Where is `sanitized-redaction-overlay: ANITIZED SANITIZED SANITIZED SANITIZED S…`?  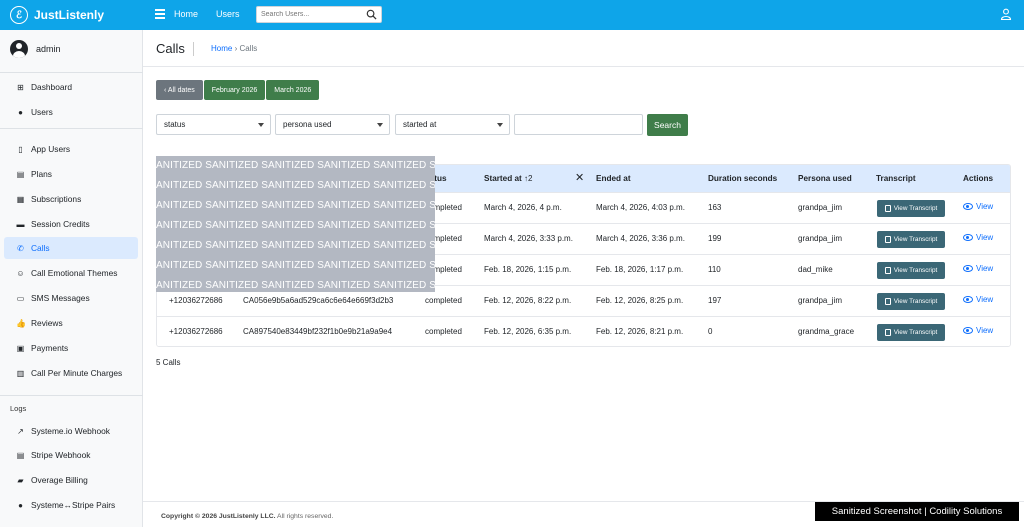 sanitized-redaction-overlay: ANITIZED SANITIZED SANITIZED SANITIZED S… is located at coordinates (295, 224).